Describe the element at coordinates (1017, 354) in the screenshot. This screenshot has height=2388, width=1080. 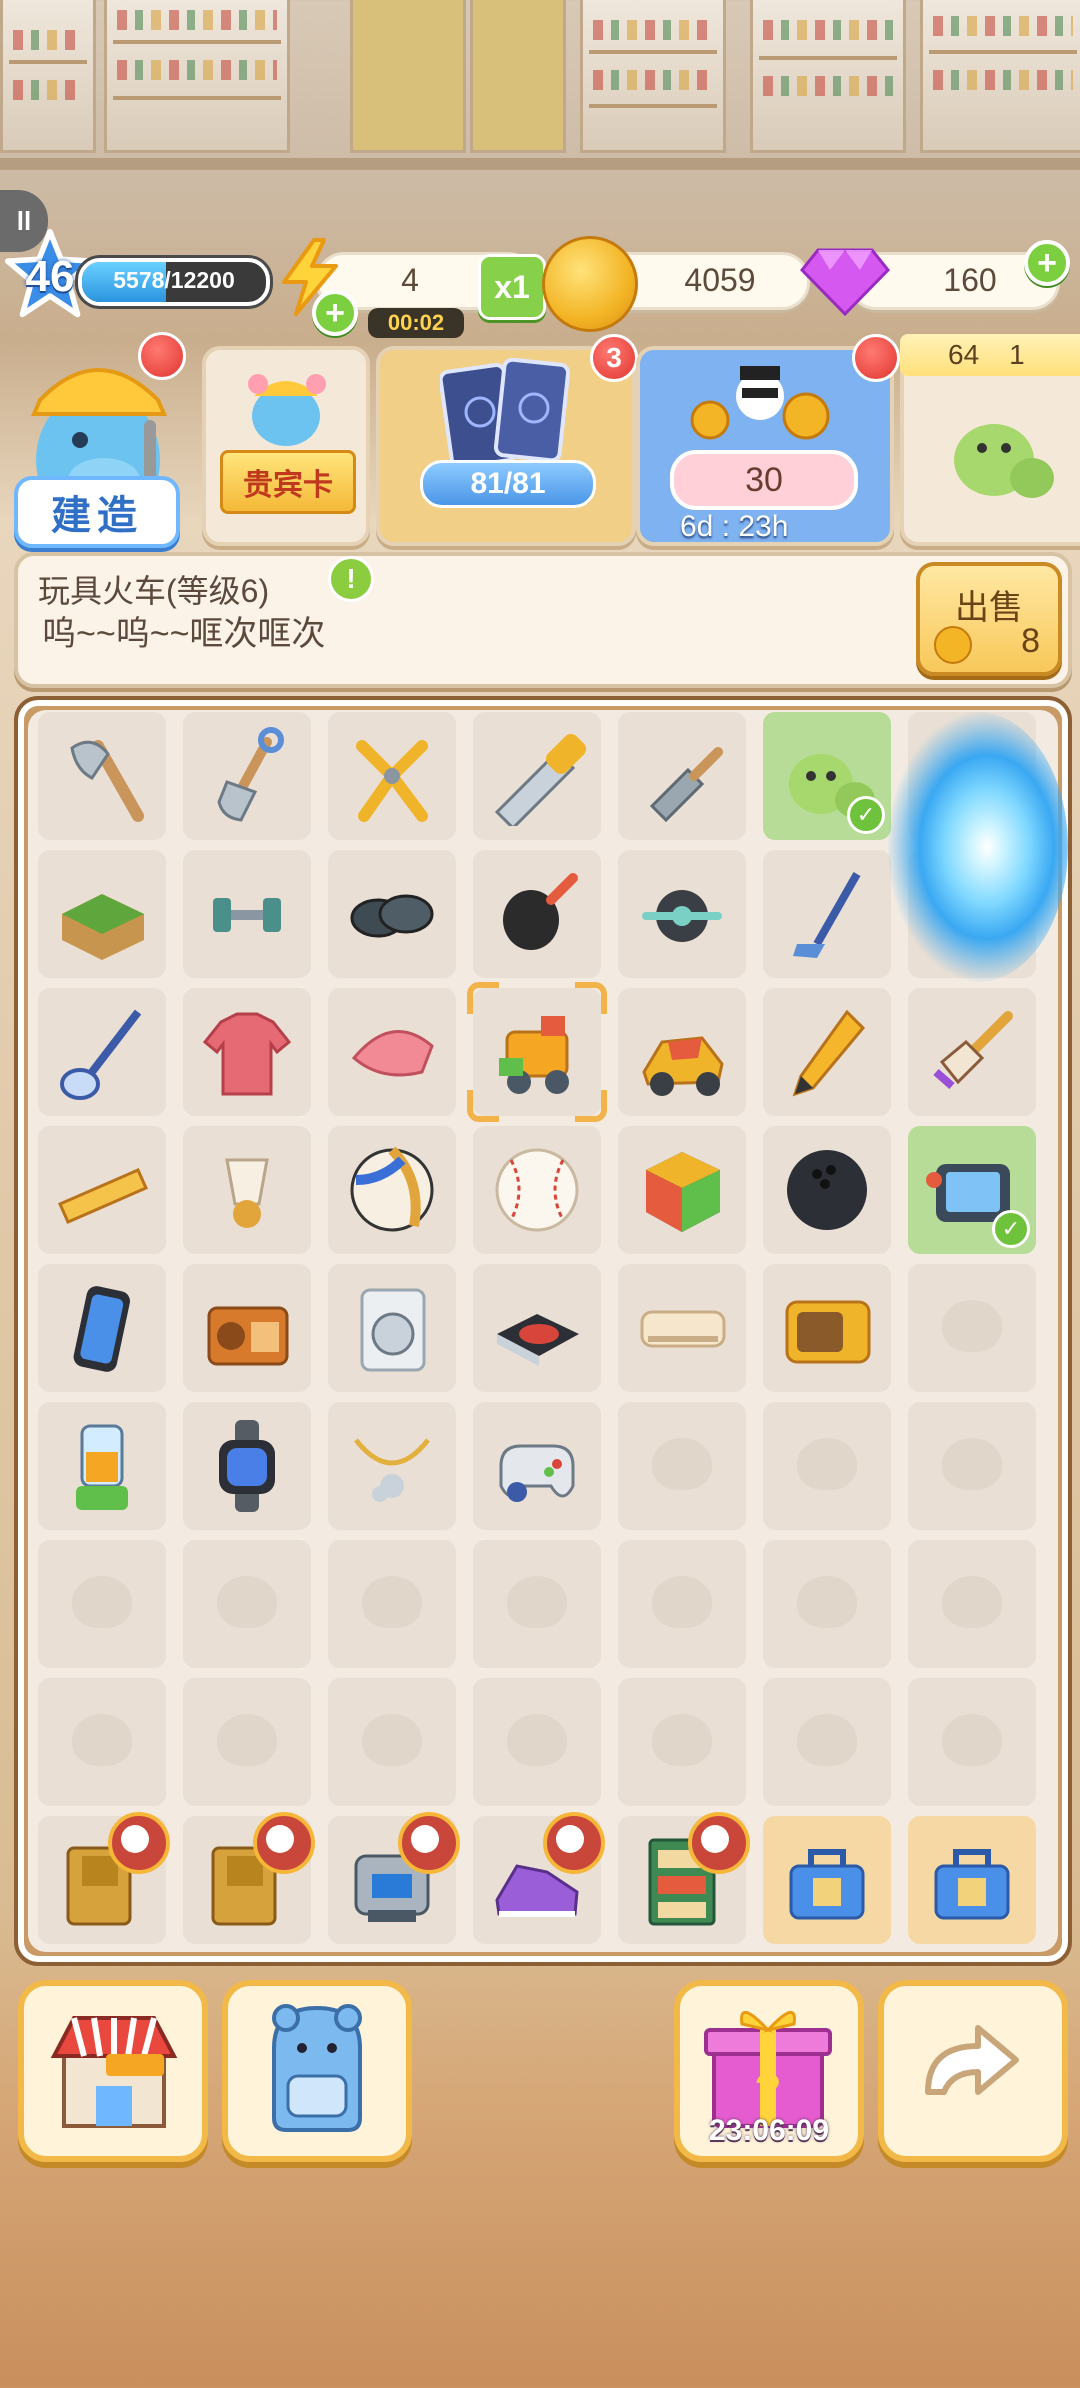
I see `next-feature-item-count: 1` at that location.